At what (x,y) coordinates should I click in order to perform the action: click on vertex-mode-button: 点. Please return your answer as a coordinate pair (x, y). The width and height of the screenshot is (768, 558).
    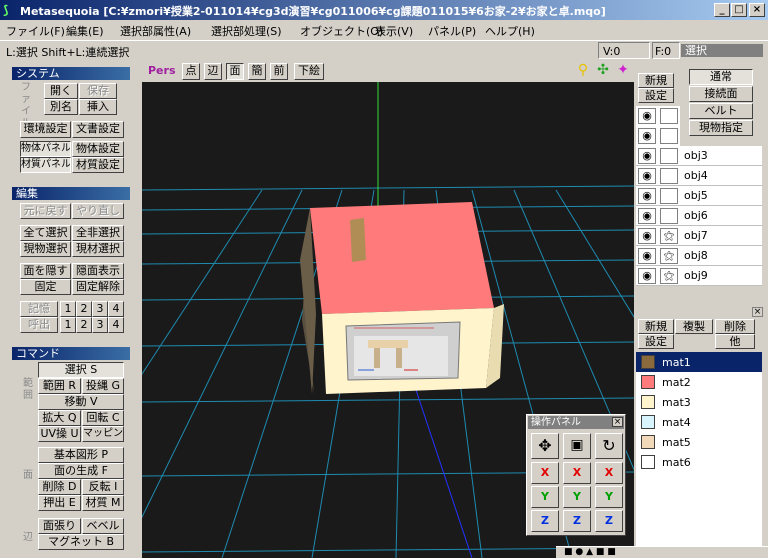
    Looking at the image, I should click on (191, 71).